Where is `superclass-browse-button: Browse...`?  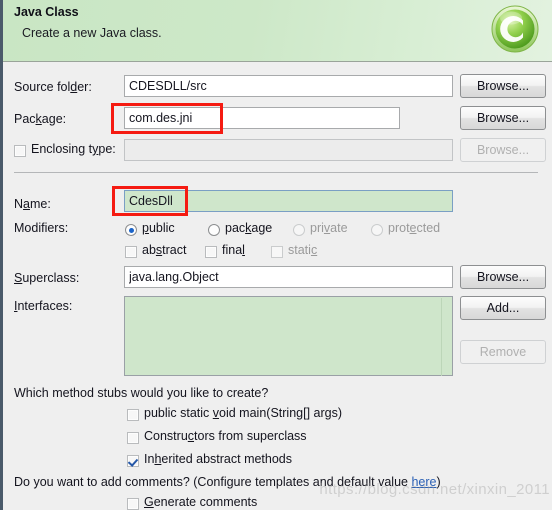
superclass-browse-button: Browse... is located at coordinates (503, 277).